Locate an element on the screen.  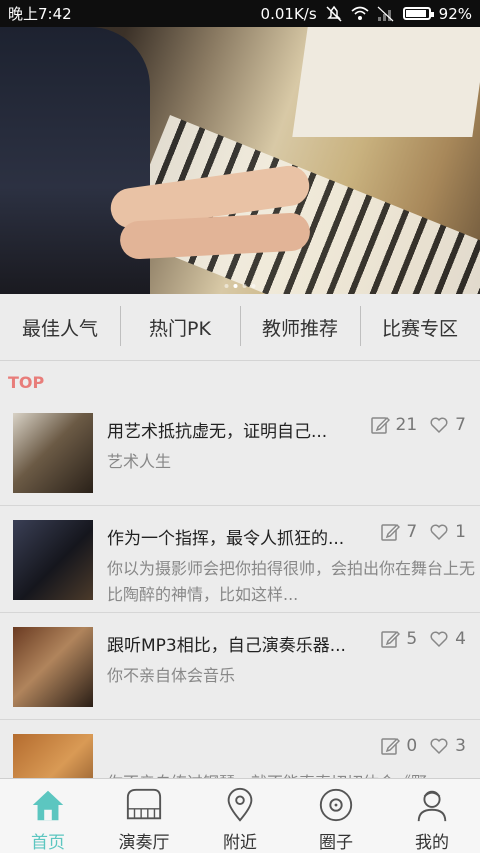
category-tabs: 最佳人气 热门PK 教师推荐 比赛专区 is located at coordinates (240, 327).